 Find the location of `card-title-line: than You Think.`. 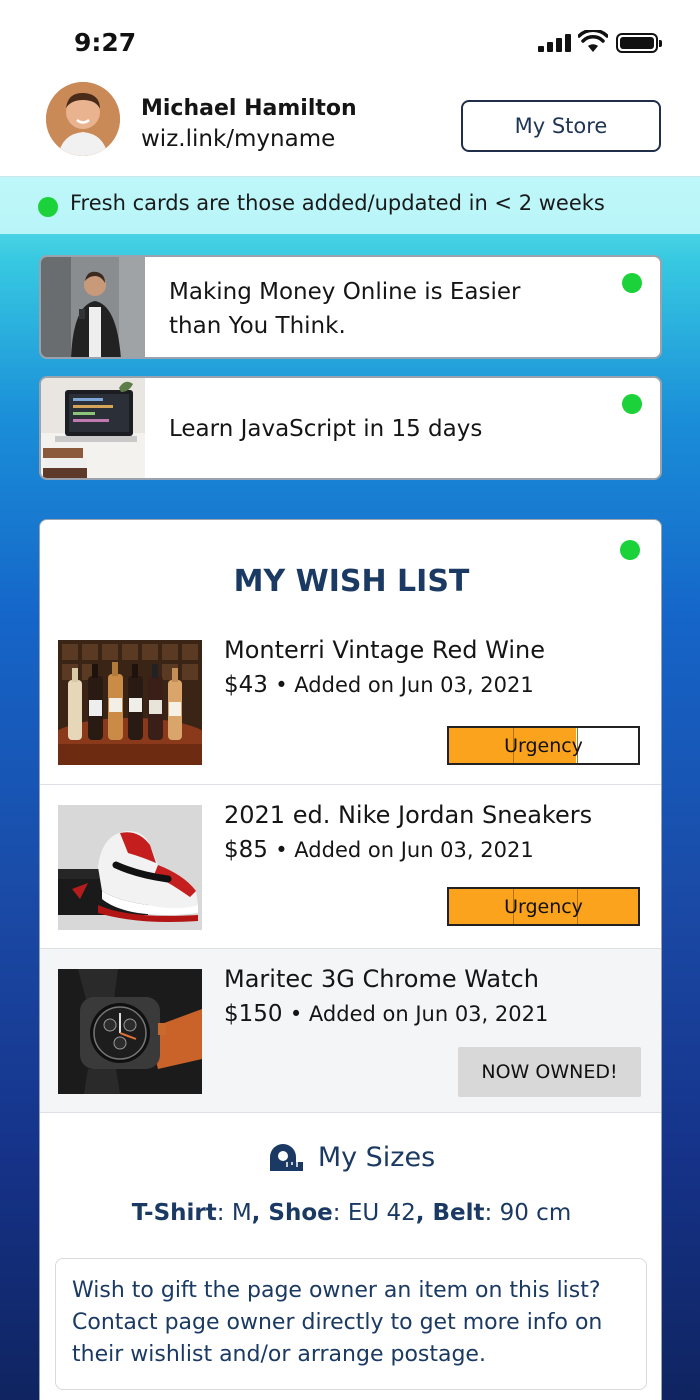

card-title-line: than You Think. is located at coordinates (257, 326).